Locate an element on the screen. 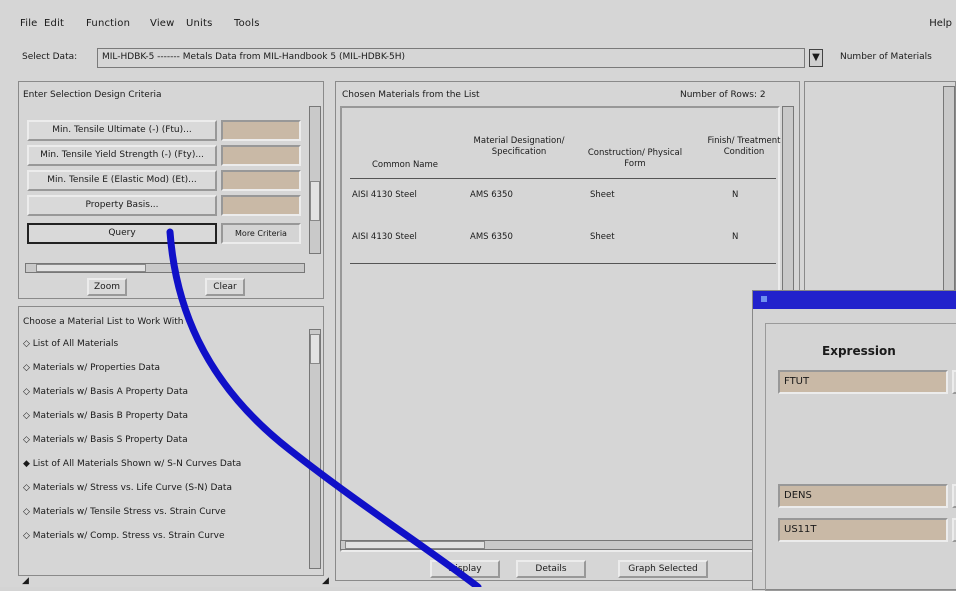  list-item-label: Materials w/ Basis B Property Data is located at coordinates (110, 416).